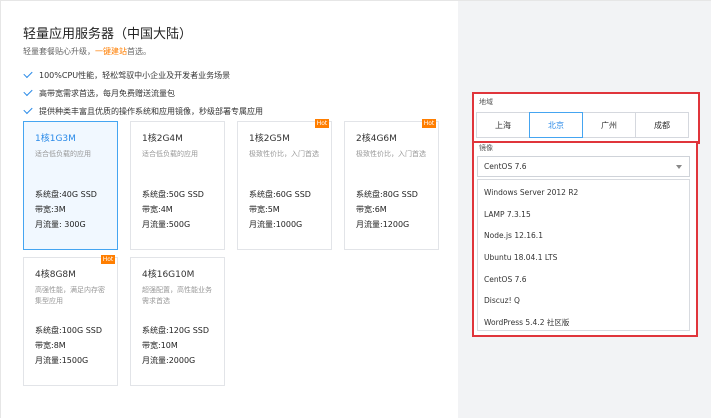  I want to click on plan-specs: 系统盘:60G SSD 带宽:5M 月流量:1000G, so click(280, 209).